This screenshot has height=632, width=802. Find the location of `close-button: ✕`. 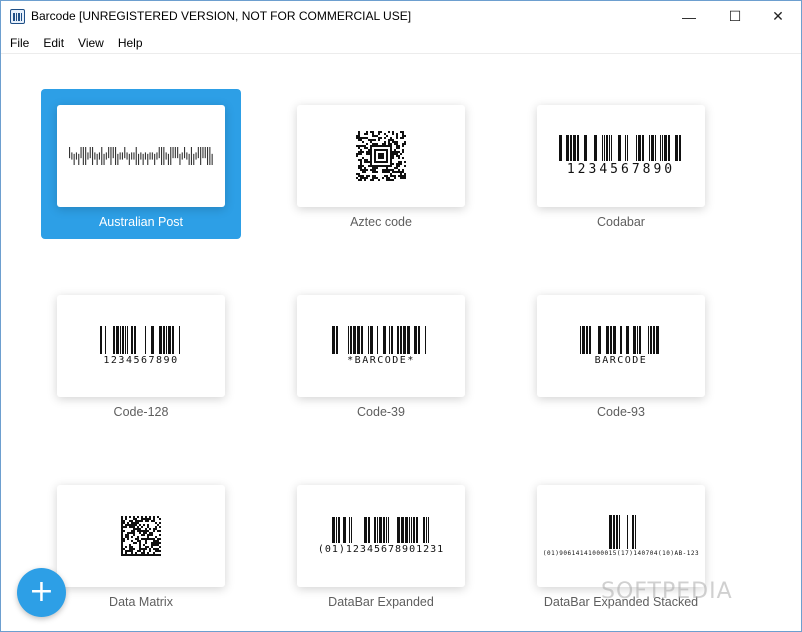

close-button: ✕ is located at coordinates (778, 16).